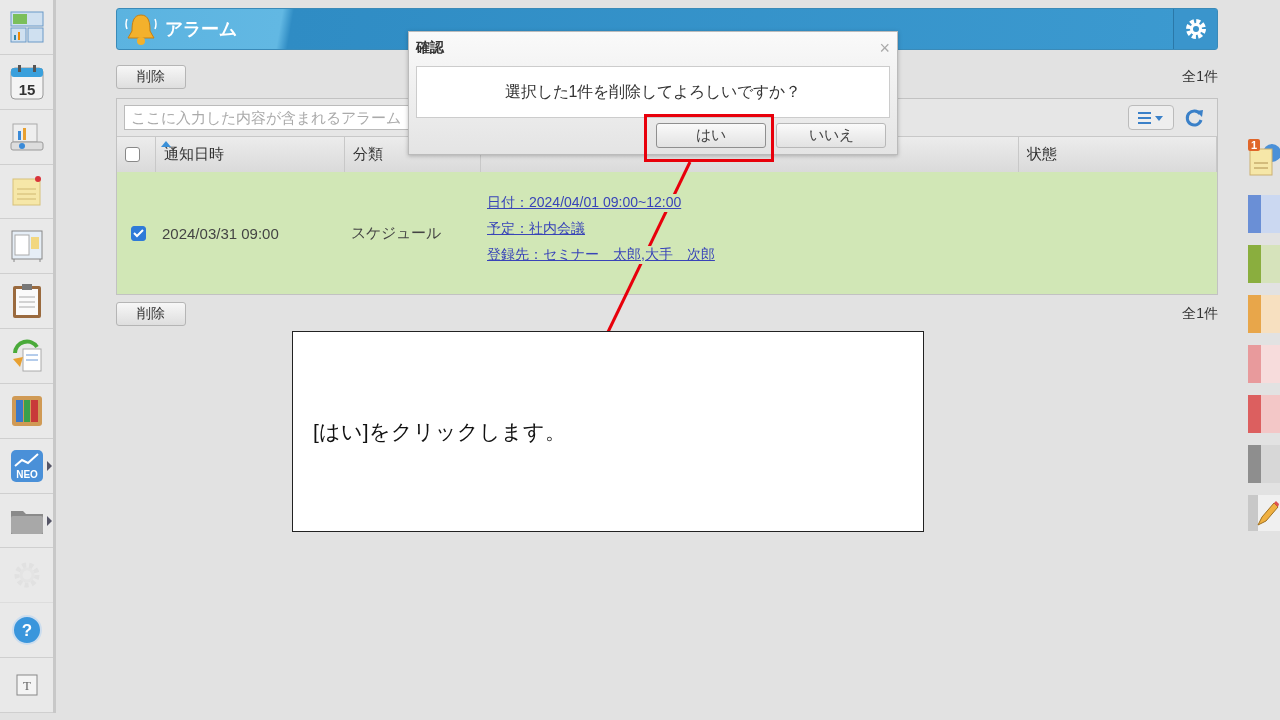 This screenshot has height=720, width=1280. Describe the element at coordinates (194, 154) in the screenshot. I see `column-label: 通知日時` at that location.